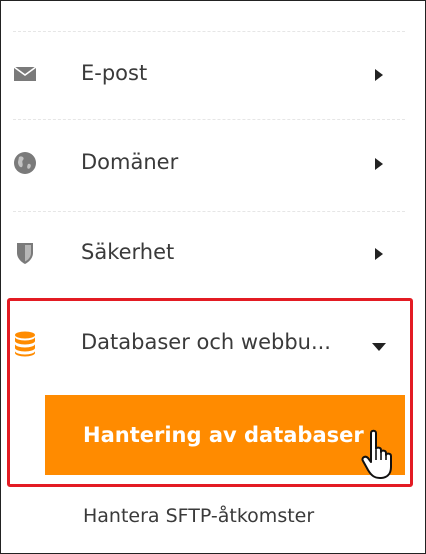 Image resolution: width=426 pixels, height=554 pixels. What do you see at coordinates (25, 344) in the screenshot?
I see `database-icon` at bounding box center [25, 344].